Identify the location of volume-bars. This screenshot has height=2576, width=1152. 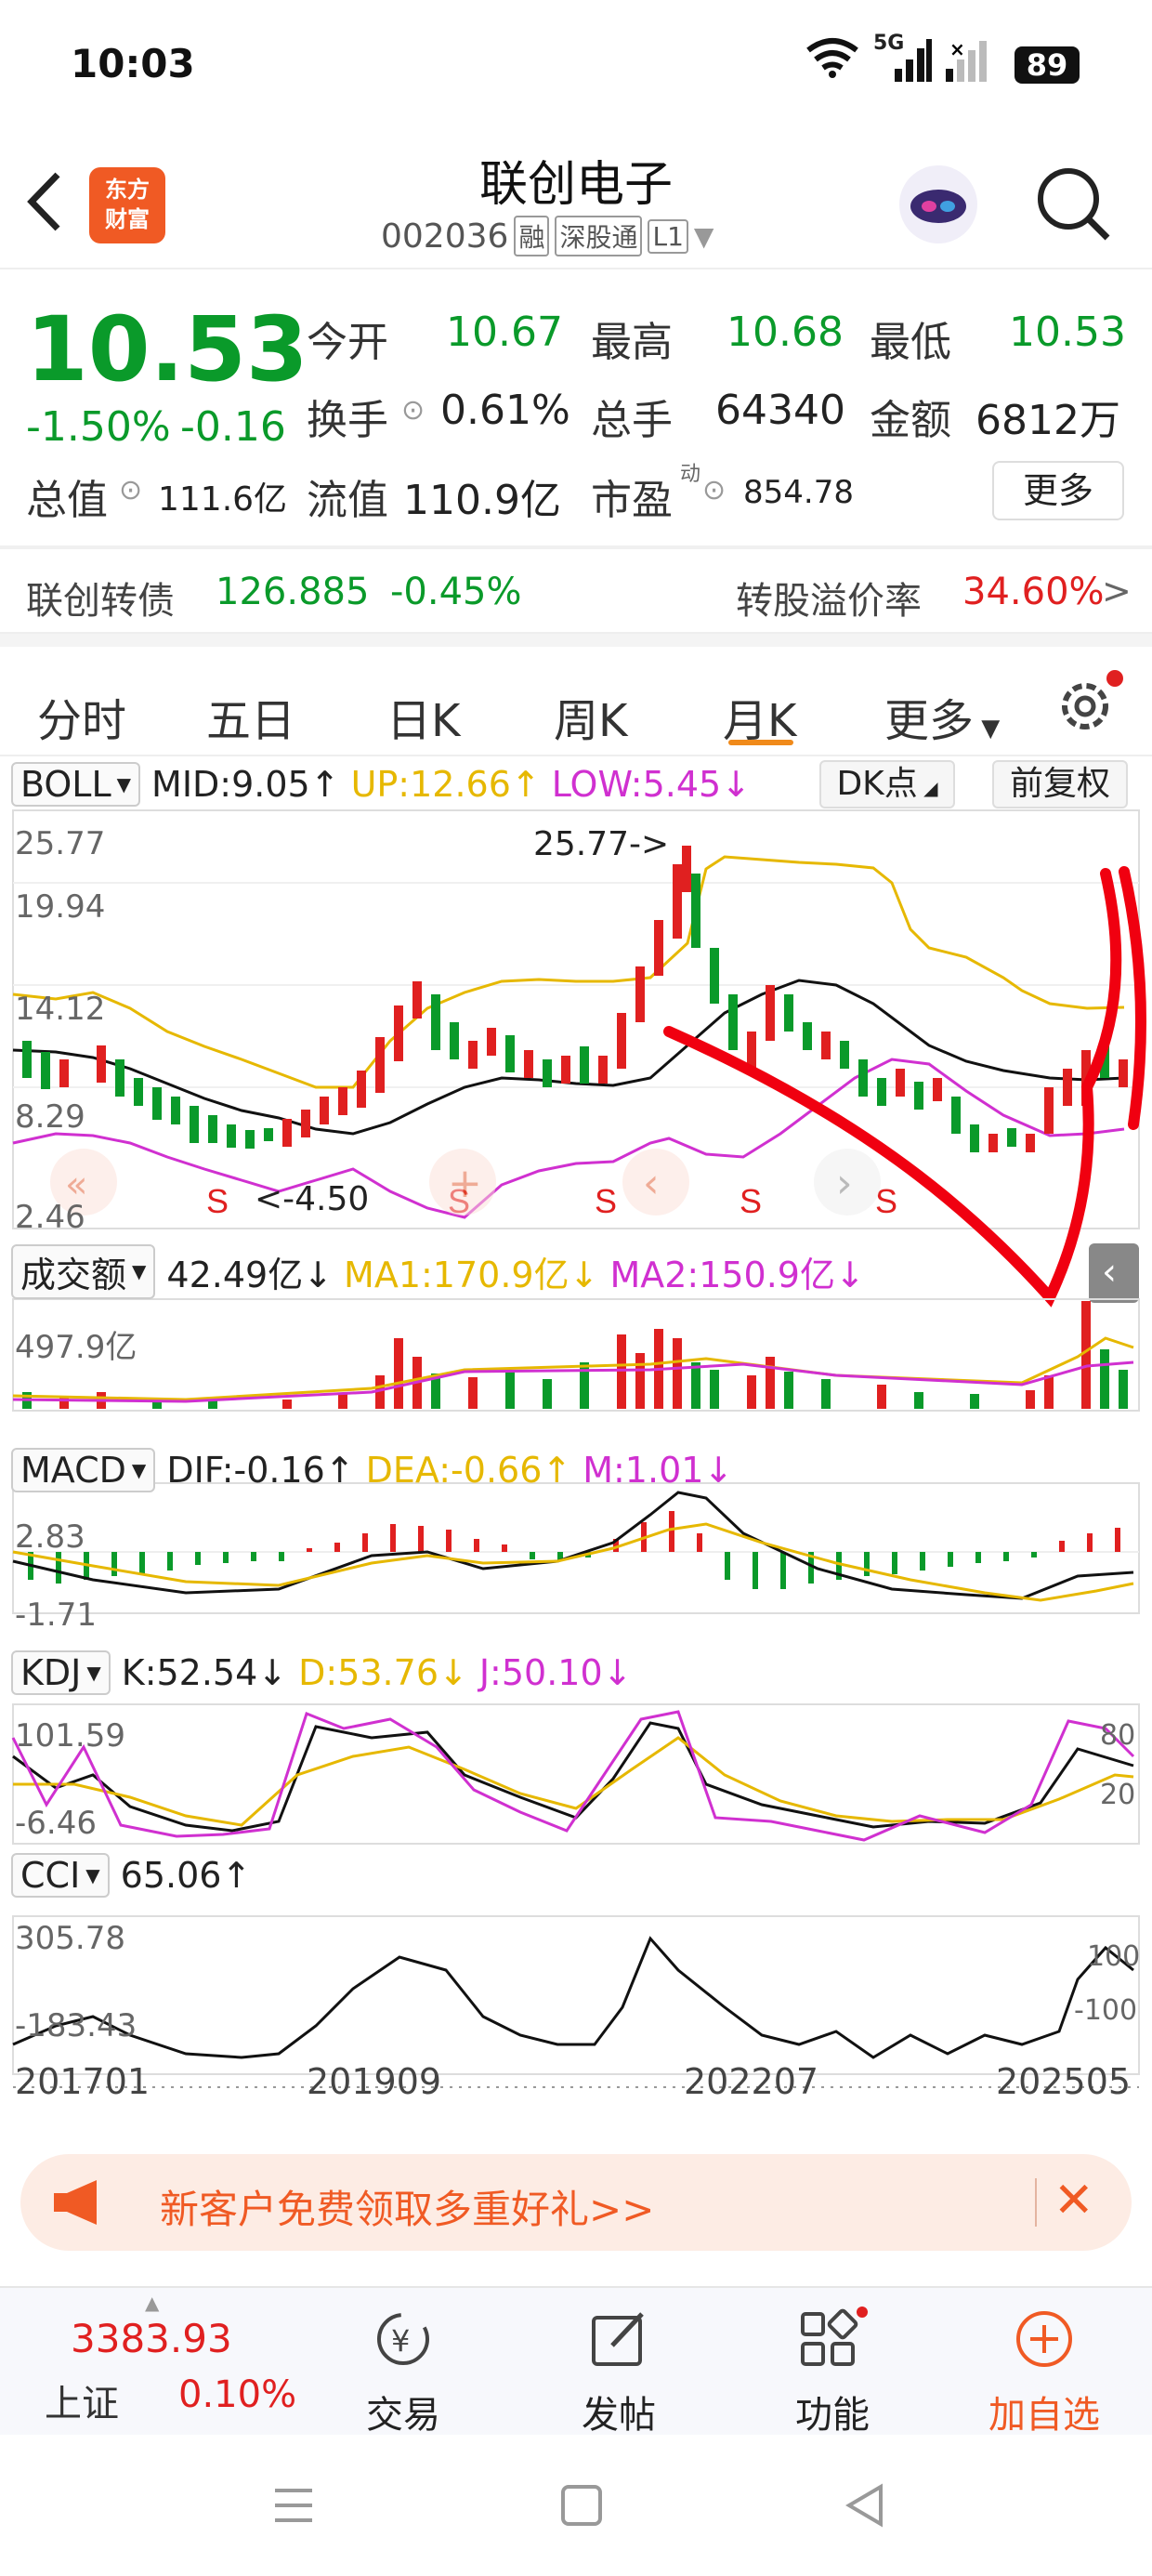
(575, 1355).